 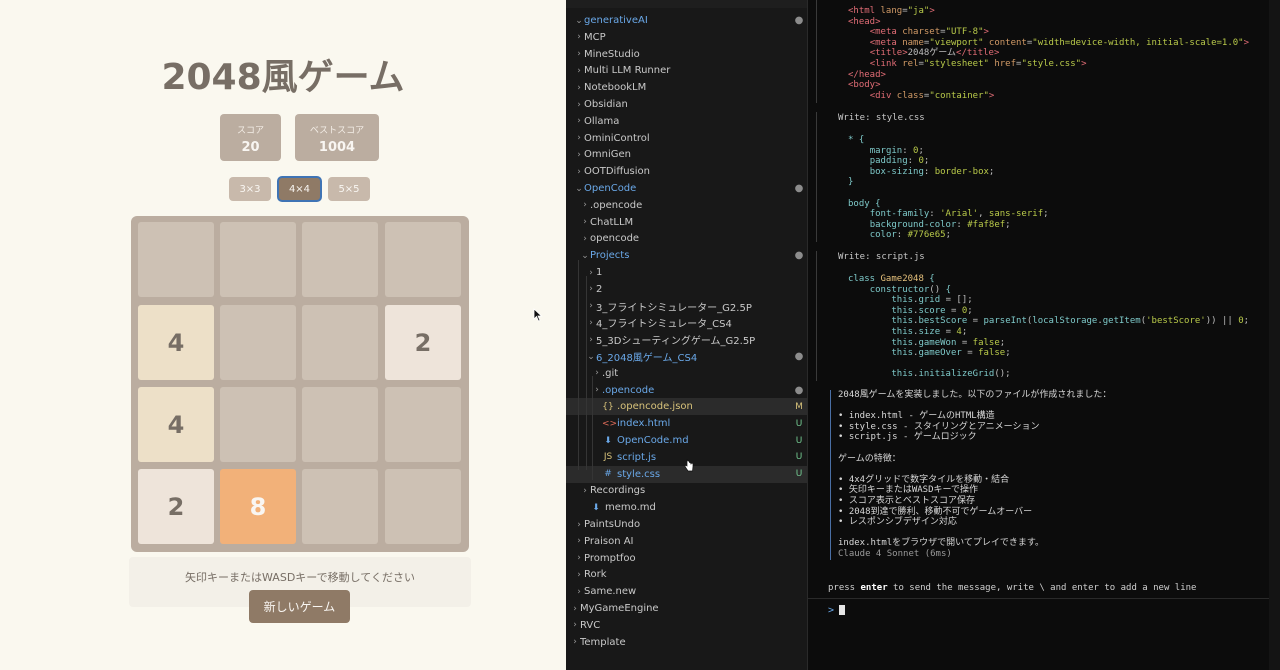 What do you see at coordinates (595, 37) in the screenshot?
I see `explorer-item-label: MCP` at bounding box center [595, 37].